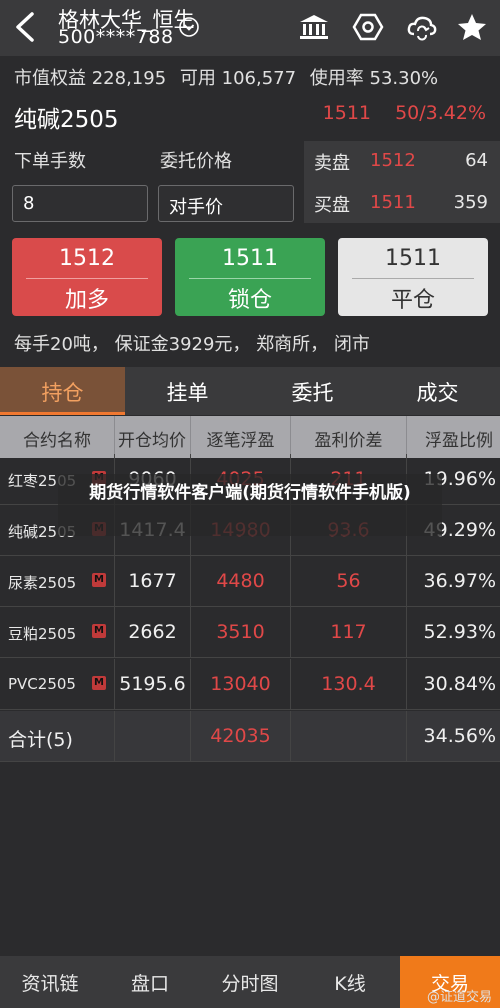 The height and width of the screenshot is (1008, 500). I want to click on row-diff: 117, so click(349, 632).